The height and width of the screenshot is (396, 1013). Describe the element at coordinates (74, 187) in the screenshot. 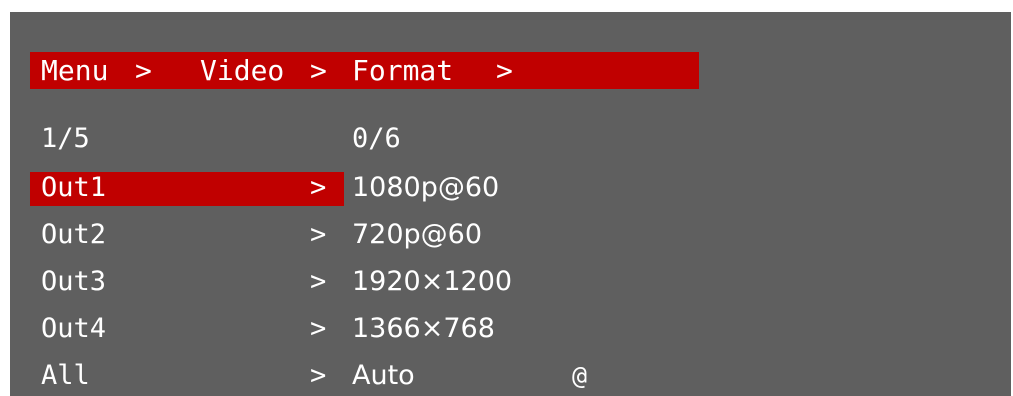

I see `row-label: Out1` at that location.